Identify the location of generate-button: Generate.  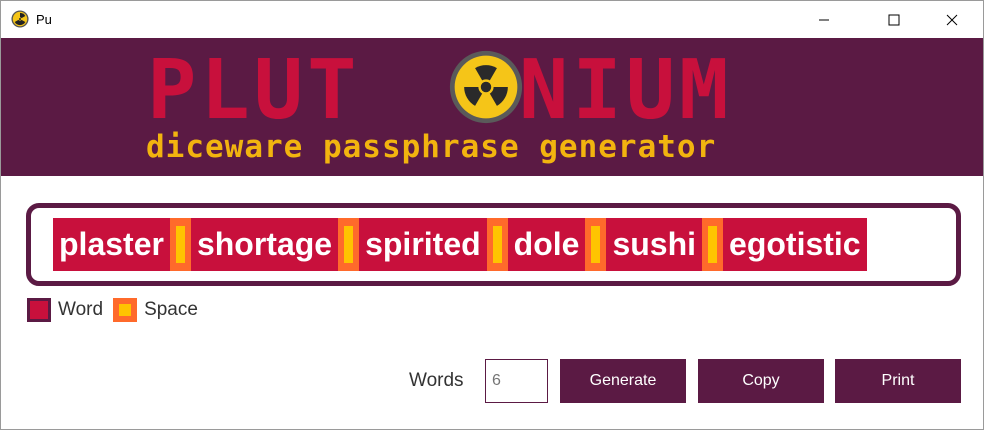
(623, 381).